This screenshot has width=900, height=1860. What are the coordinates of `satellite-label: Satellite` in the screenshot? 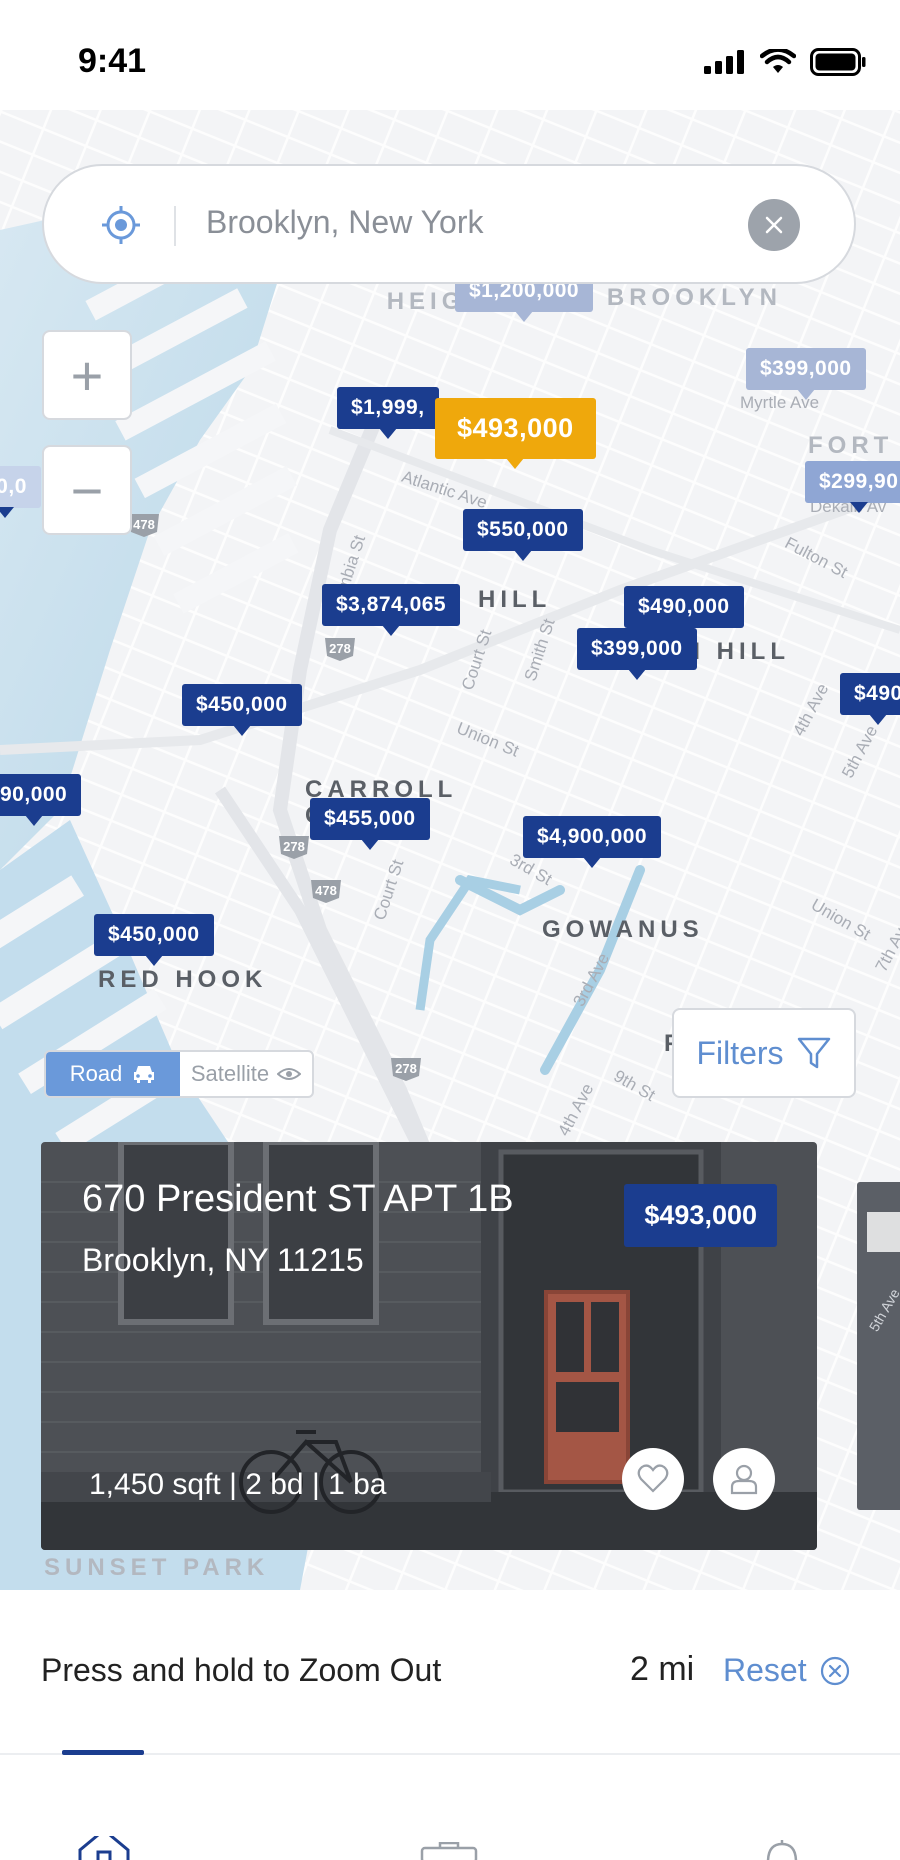 It's located at (230, 1073).